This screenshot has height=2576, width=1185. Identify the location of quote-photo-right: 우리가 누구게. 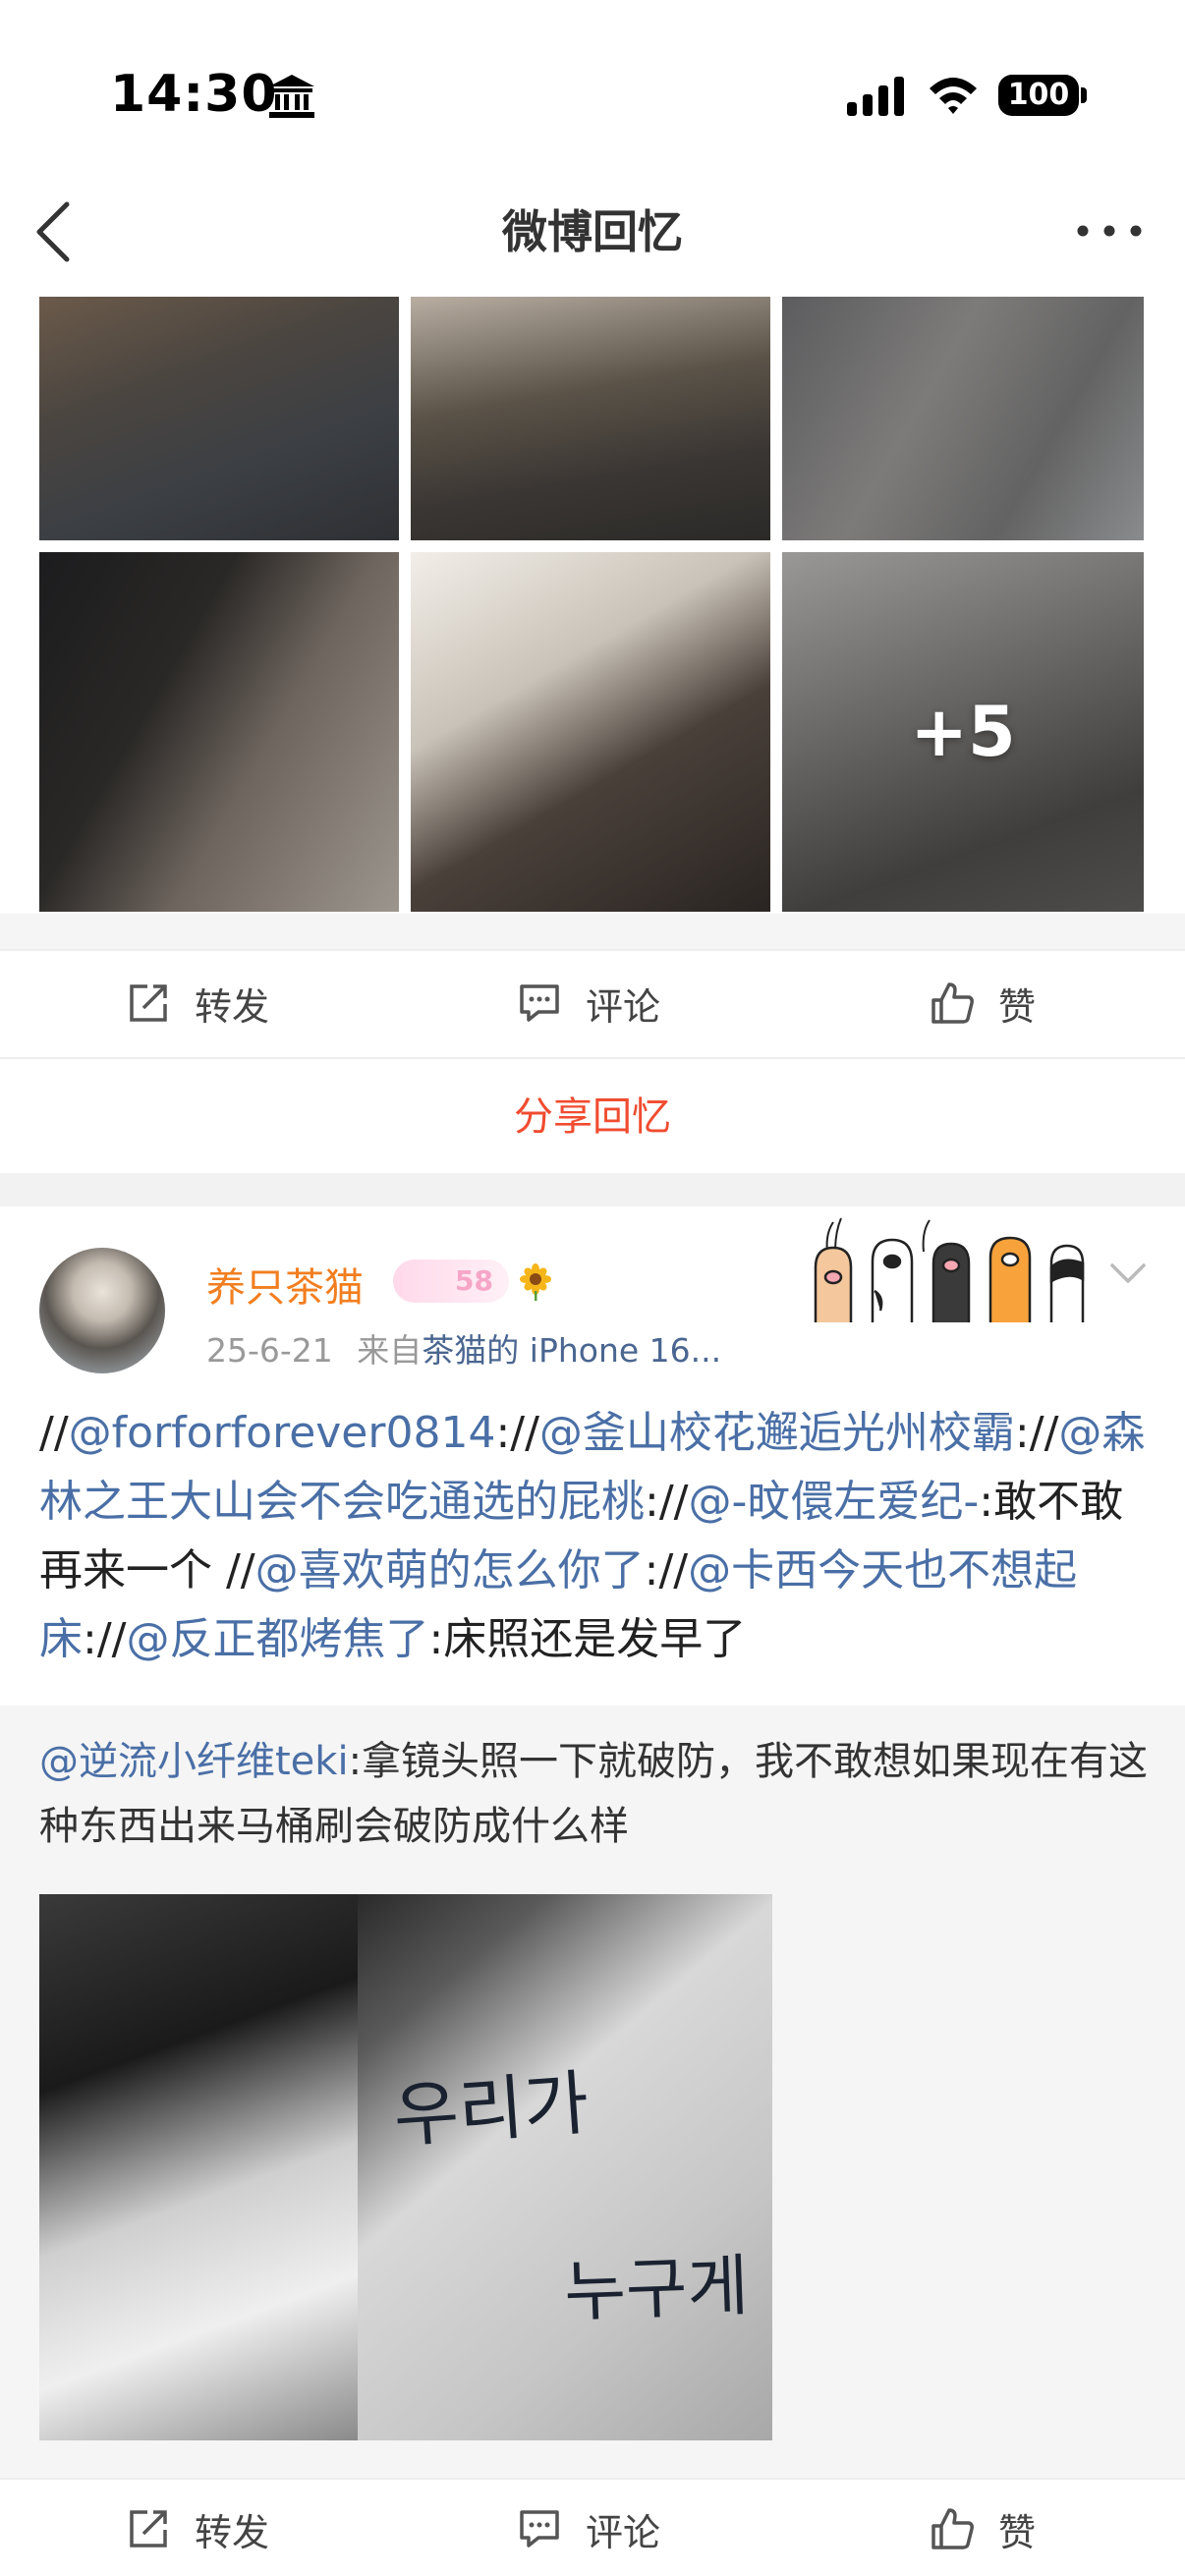
(565, 2167).